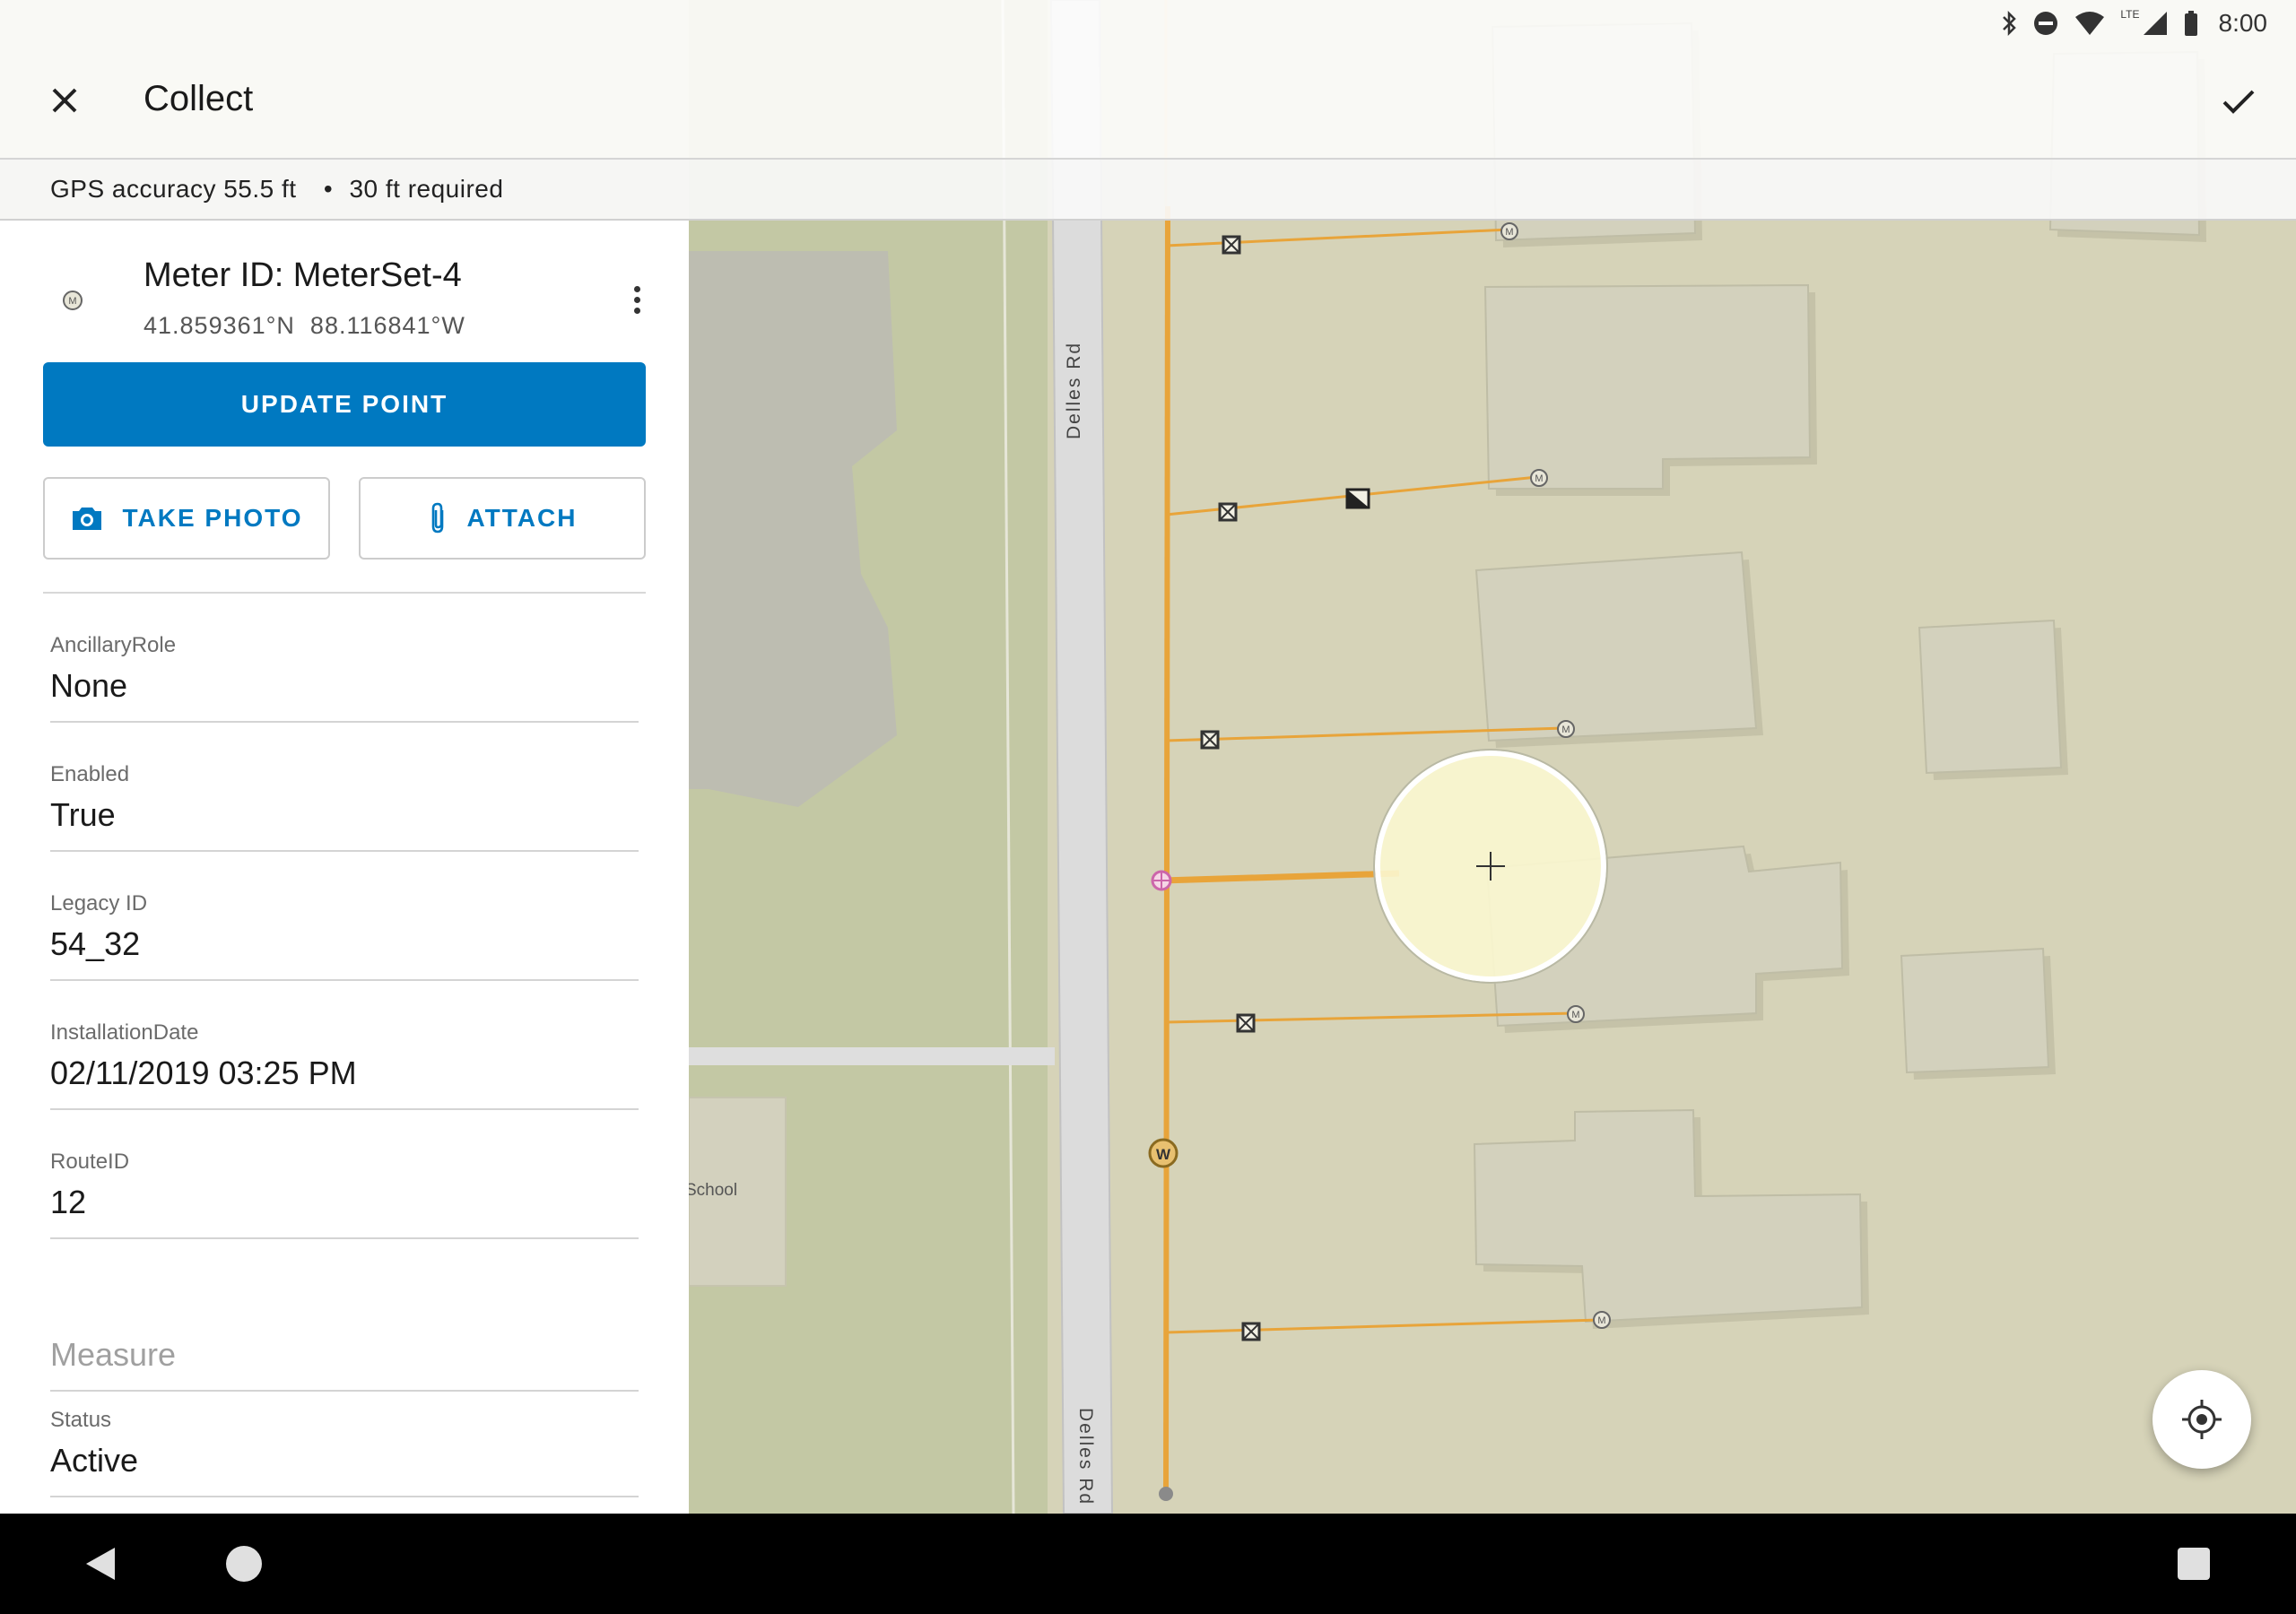 This screenshot has width=2296, height=1614. Describe the element at coordinates (113, 645) in the screenshot. I see `field-label: AncillaryRole` at that location.